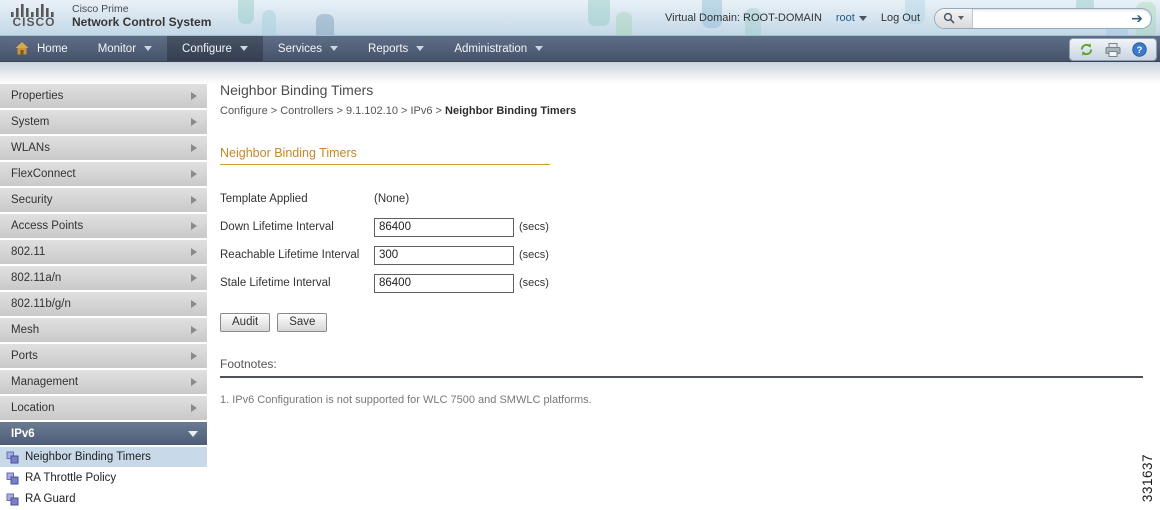  I want to click on nav-item-administration: Administration, so click(498, 48).